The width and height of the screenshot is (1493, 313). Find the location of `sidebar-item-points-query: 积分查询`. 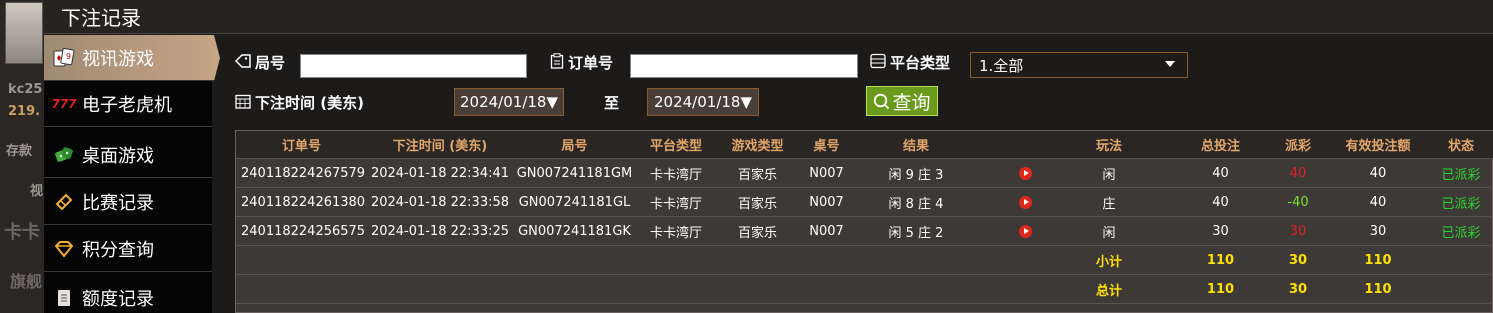

sidebar-item-points-query: 积分查询 is located at coordinates (128, 249).